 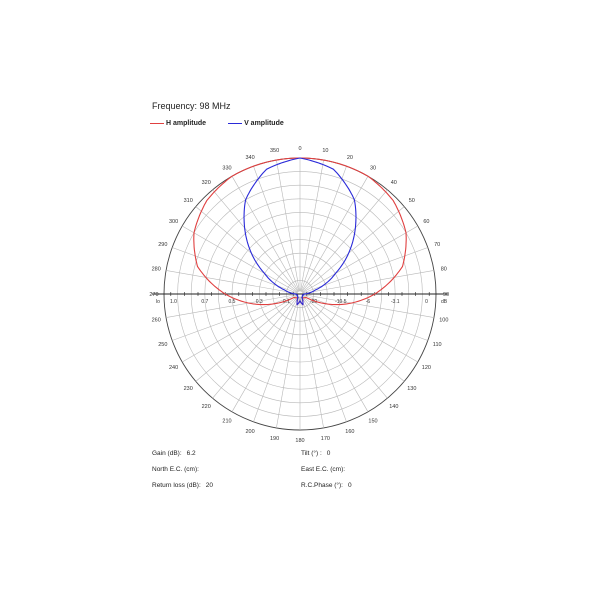 I want to click on return-loss-readout: Return loss (dB): 20, so click(x=182, y=485).